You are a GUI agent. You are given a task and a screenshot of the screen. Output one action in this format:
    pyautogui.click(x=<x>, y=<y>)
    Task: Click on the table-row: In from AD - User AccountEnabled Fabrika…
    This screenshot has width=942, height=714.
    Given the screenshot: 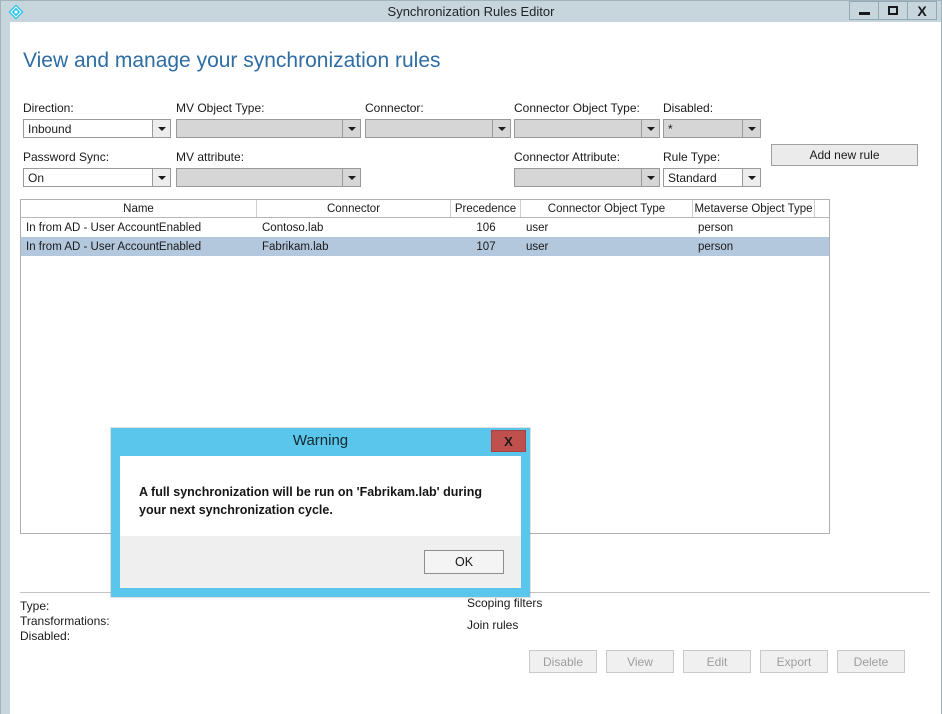 What is the action you would take?
    pyautogui.click(x=425, y=246)
    